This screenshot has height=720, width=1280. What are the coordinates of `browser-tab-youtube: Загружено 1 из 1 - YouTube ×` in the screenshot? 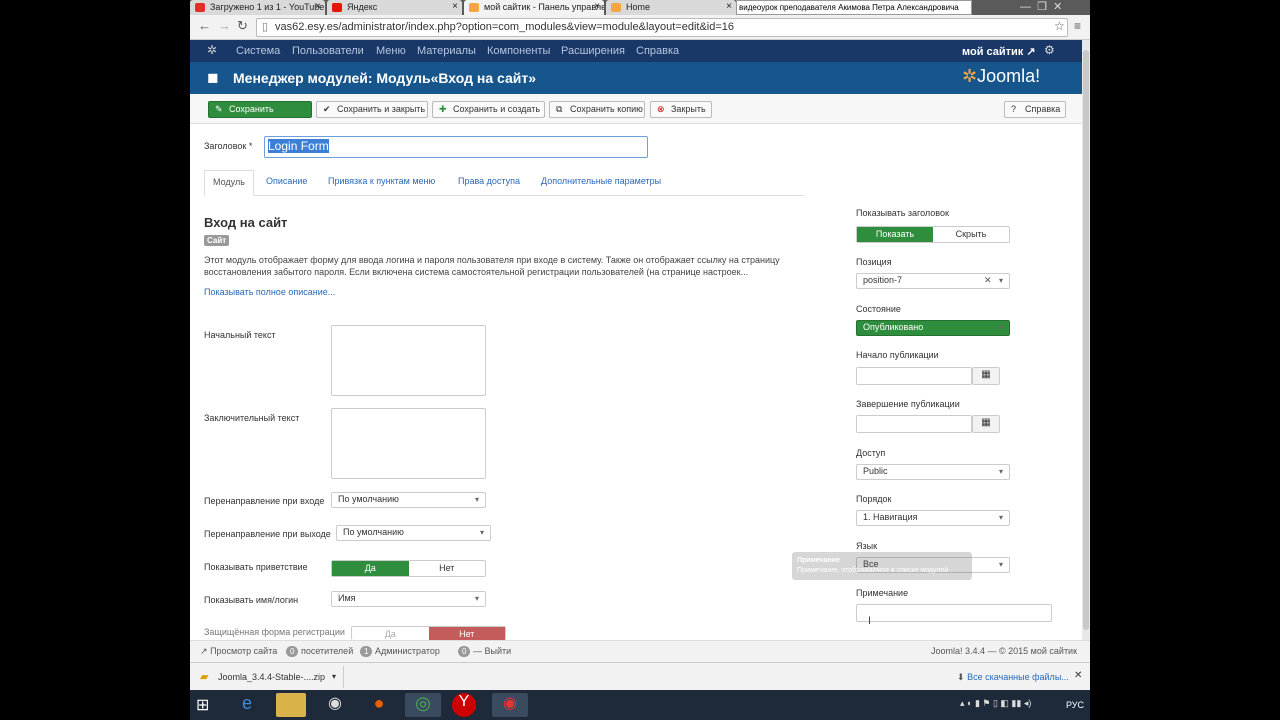 It's located at (257, 7).